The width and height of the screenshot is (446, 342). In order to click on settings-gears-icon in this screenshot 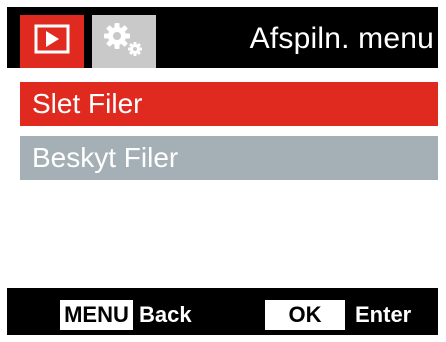, I will do `click(124, 41)`.